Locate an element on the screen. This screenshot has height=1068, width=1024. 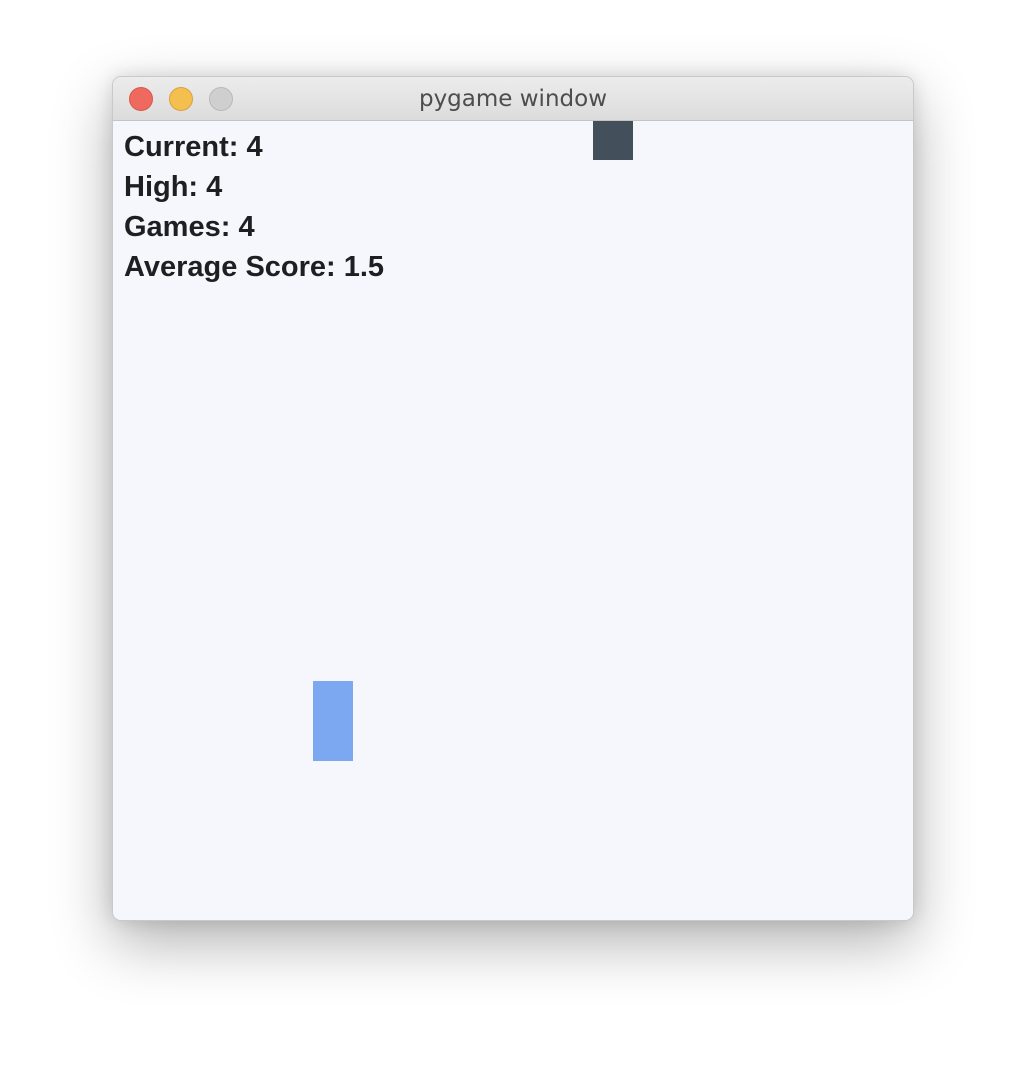
games-count-text: Games: 4 is located at coordinates (189, 227).